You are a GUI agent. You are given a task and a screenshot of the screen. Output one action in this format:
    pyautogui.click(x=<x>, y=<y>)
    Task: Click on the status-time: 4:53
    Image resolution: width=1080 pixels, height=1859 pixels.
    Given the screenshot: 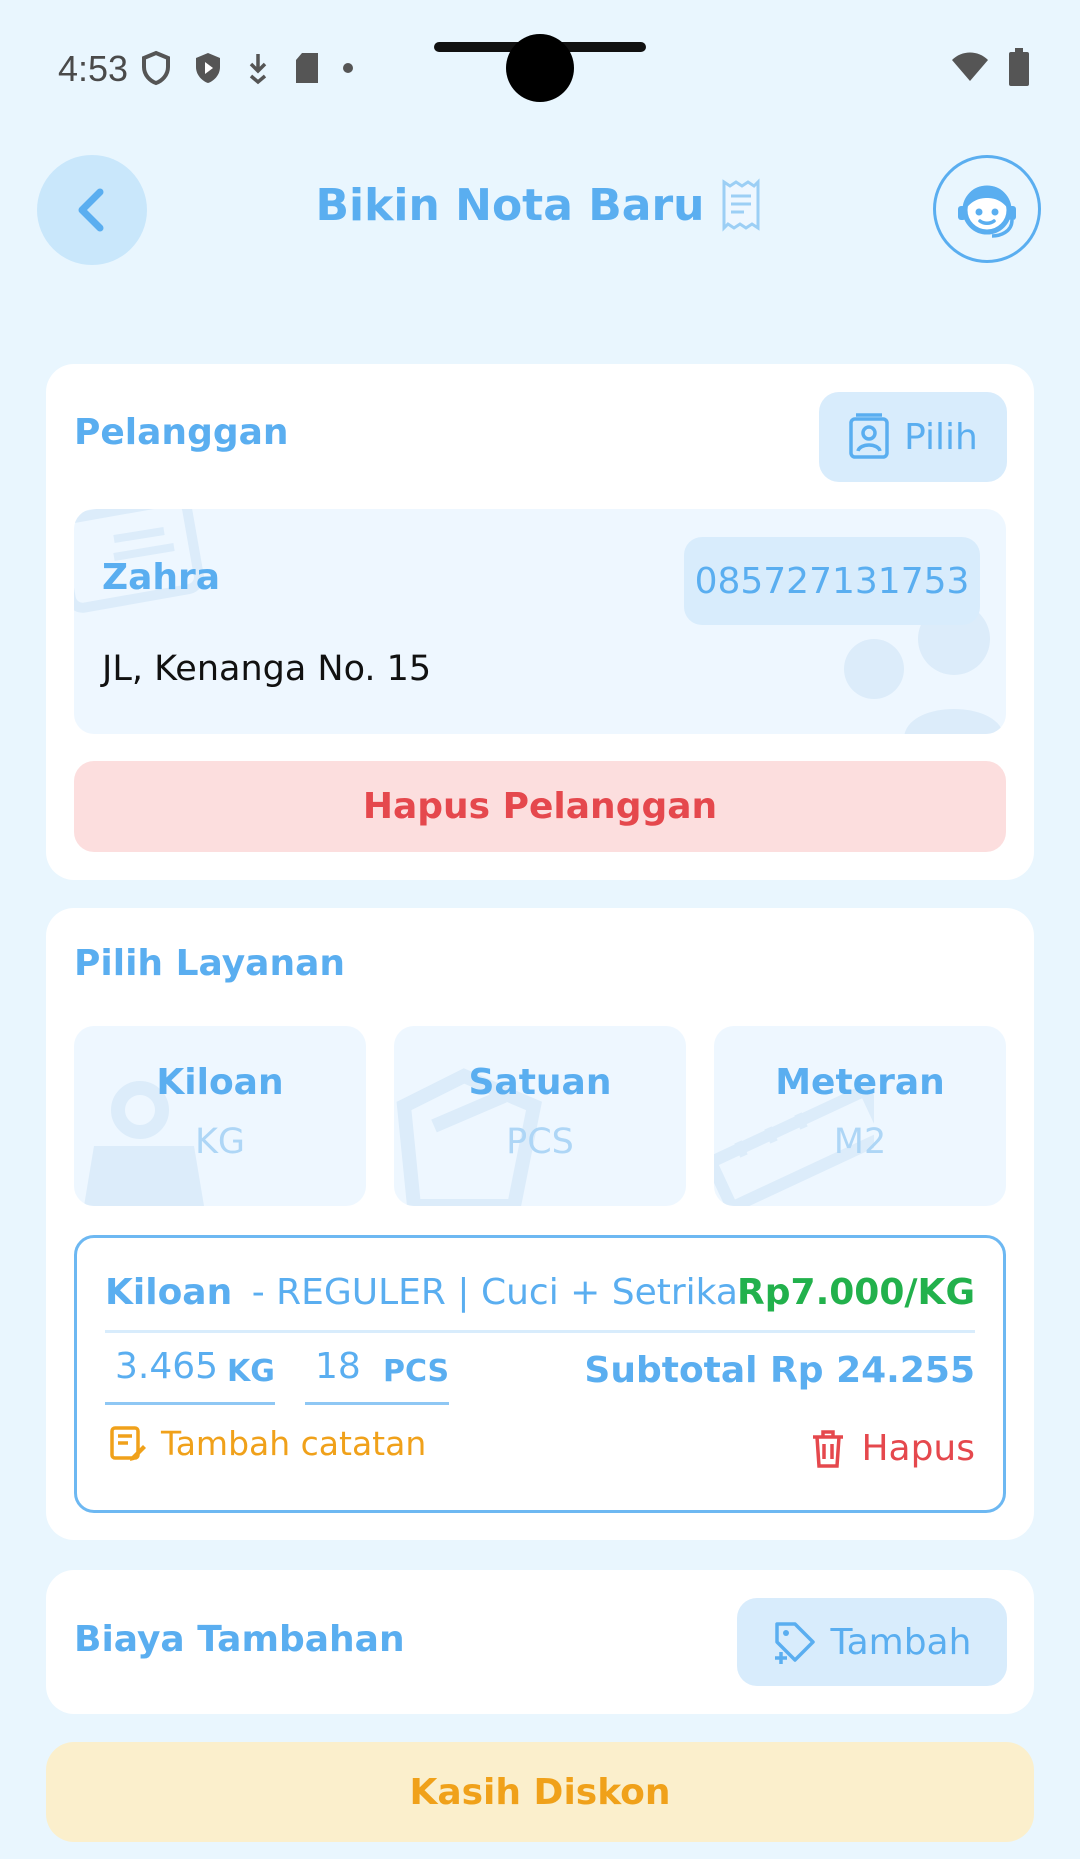 What is the action you would take?
    pyautogui.click(x=93, y=68)
    